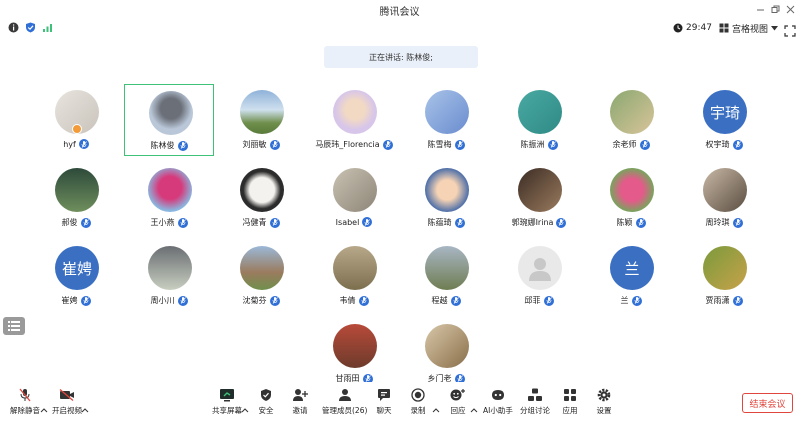 The width and height of the screenshot is (799, 423). I want to click on participant-name: 周小川, so click(169, 300).